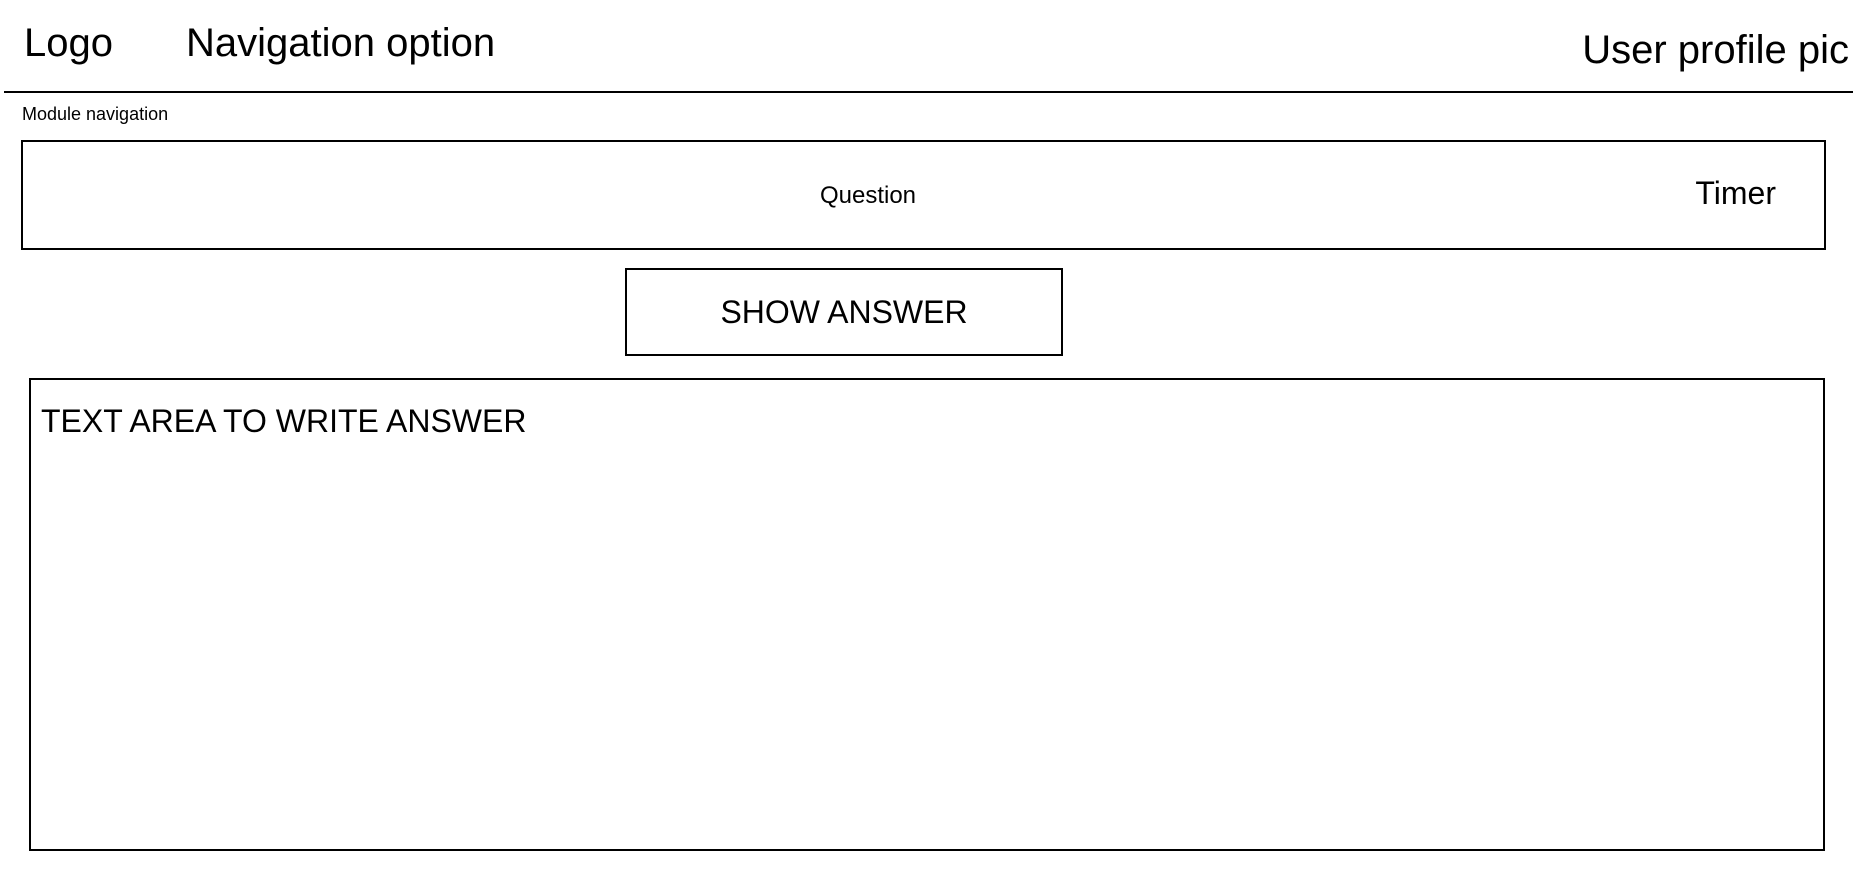 Image resolution: width=1857 pixels, height=871 pixels. Describe the element at coordinates (923, 195) in the screenshot. I see `question-panel: Question Timer` at that location.